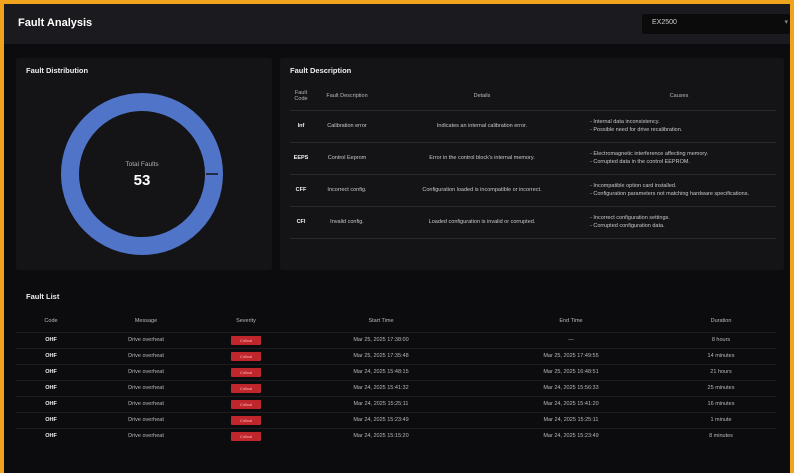 This screenshot has width=794, height=473. What do you see at coordinates (43, 296) in the screenshot?
I see `fault-list-title: Fault List` at bounding box center [43, 296].